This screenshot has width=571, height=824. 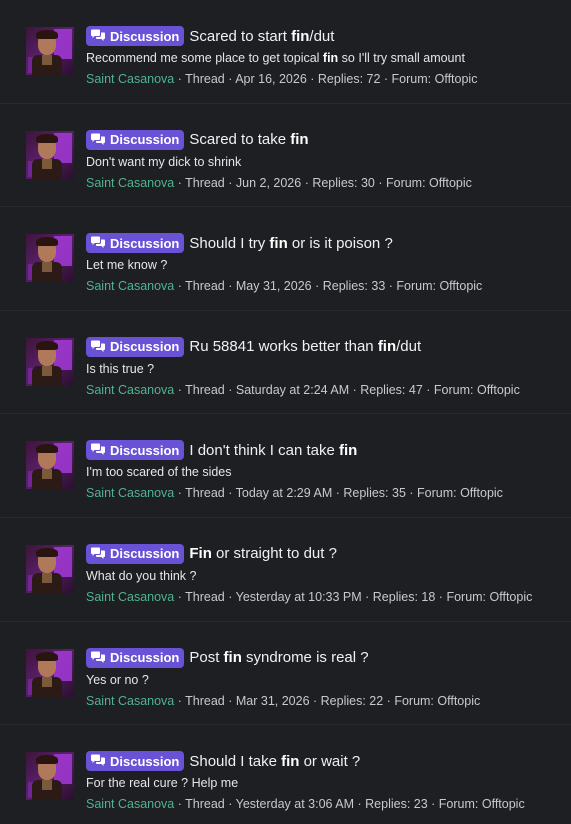 I want to click on post-date: Jun 2, 2026, so click(x=268, y=182).